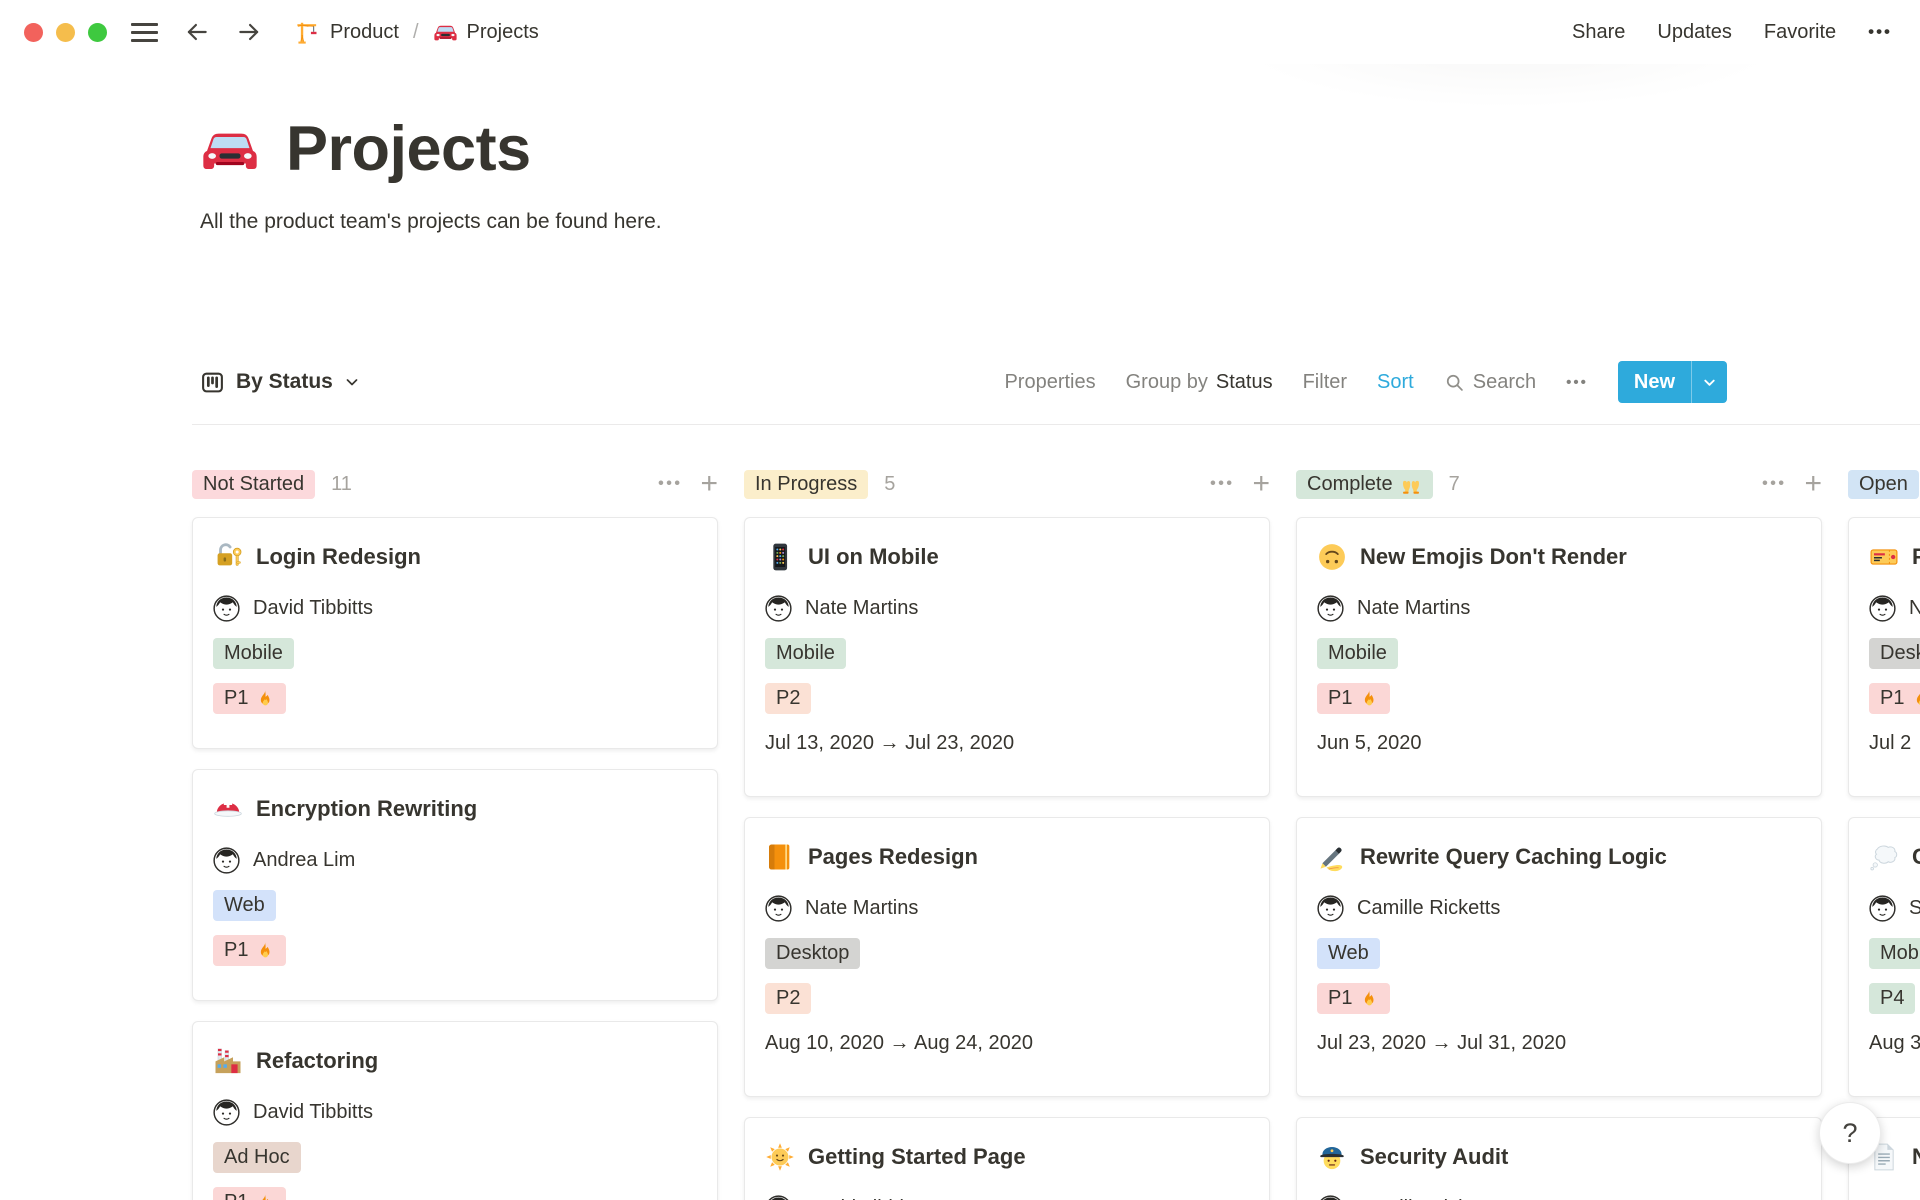  What do you see at coordinates (1007, 857) in the screenshot?
I see `card-title-row: Pages Redesign` at bounding box center [1007, 857].